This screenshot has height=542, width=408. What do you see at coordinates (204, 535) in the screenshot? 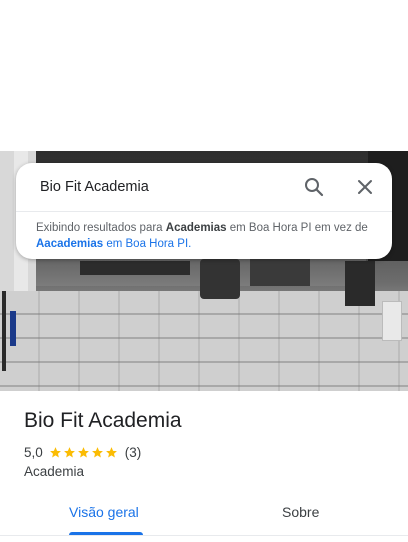
I see `tabs-divider` at bounding box center [204, 535].